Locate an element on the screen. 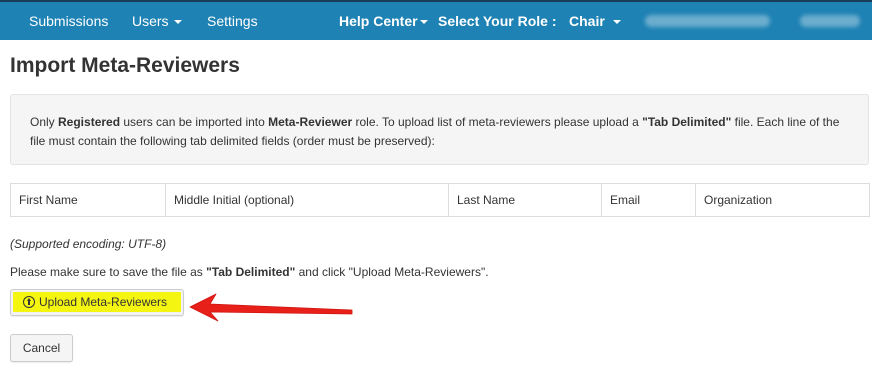  nav-role-label: Chair is located at coordinates (587, 21).